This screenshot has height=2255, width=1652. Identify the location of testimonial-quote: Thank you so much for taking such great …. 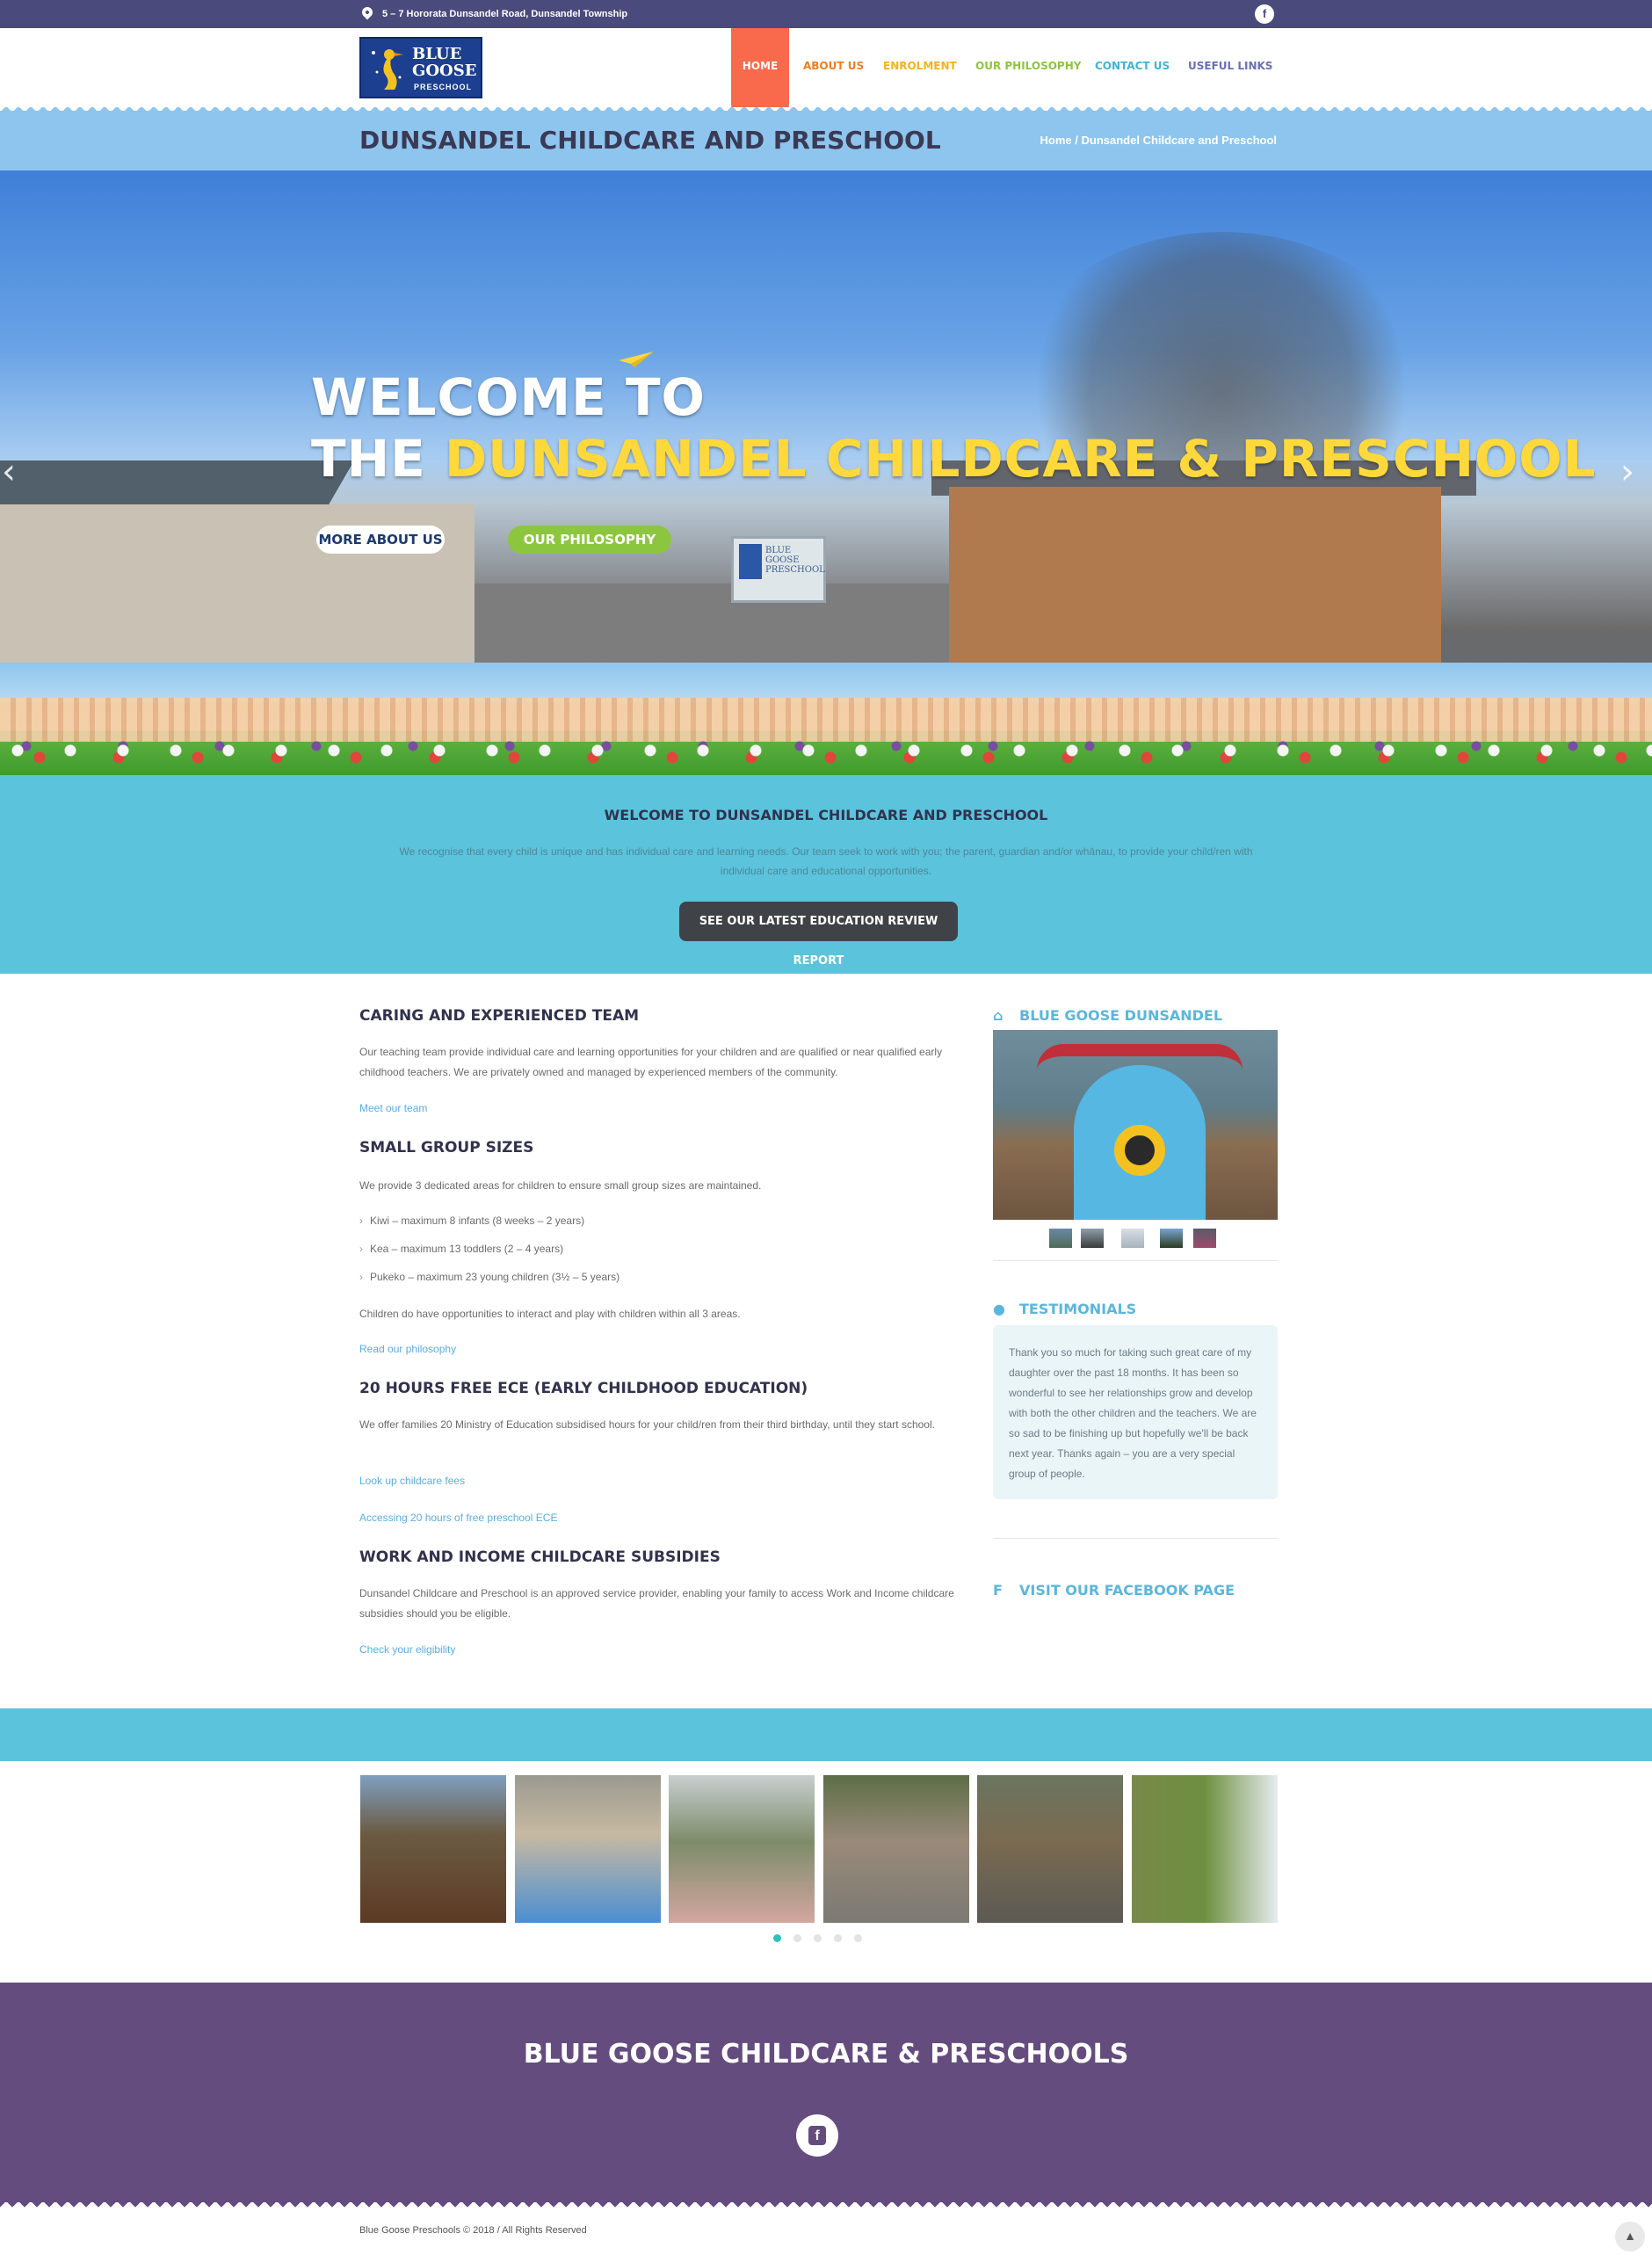
(1136, 1412).